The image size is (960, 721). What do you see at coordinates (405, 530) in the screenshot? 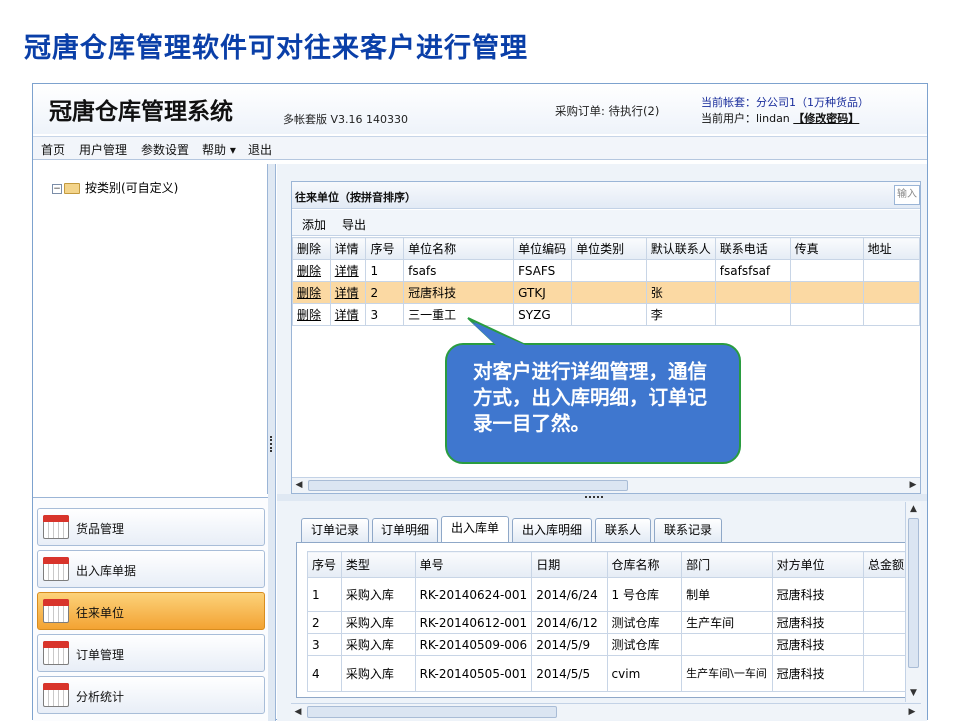
I see `tab-order-details: 订单明细` at bounding box center [405, 530].